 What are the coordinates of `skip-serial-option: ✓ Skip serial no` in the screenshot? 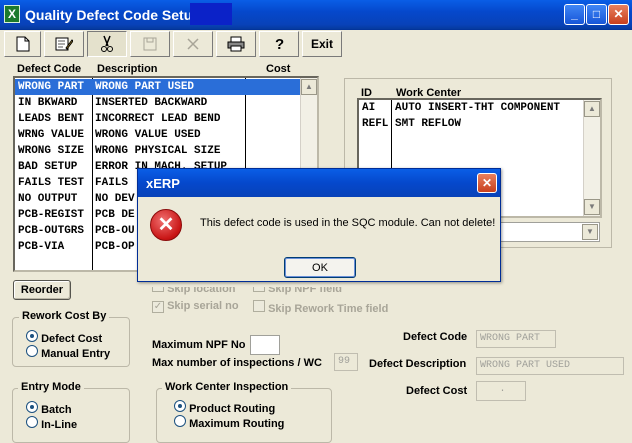 It's located at (195, 306).